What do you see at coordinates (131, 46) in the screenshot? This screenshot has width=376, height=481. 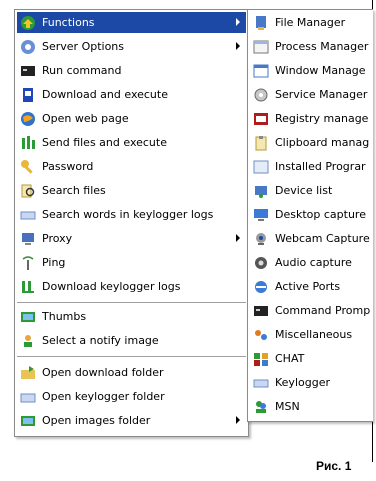 I see `menu-item-server-options: Server Options` at bounding box center [131, 46].